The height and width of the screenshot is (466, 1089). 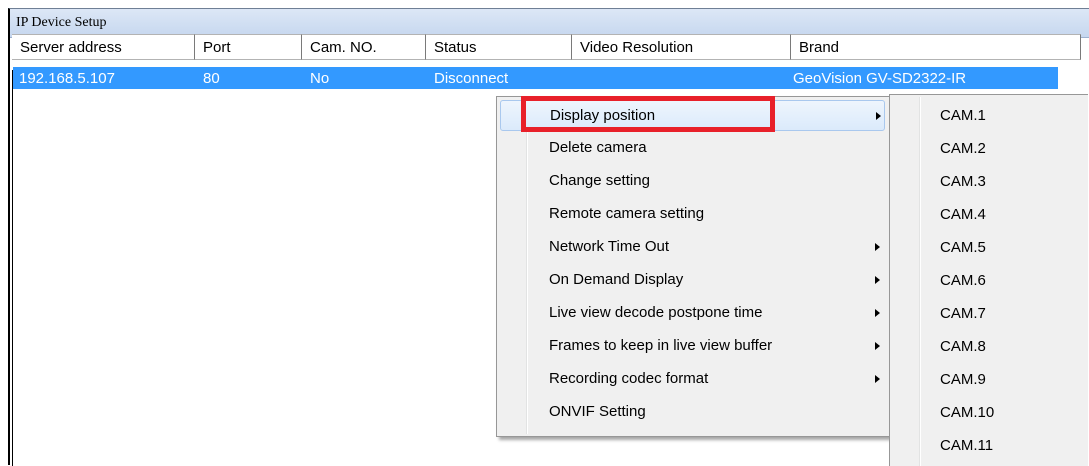 I want to click on menu-item-change-setting: Change setting, so click(x=692, y=181).